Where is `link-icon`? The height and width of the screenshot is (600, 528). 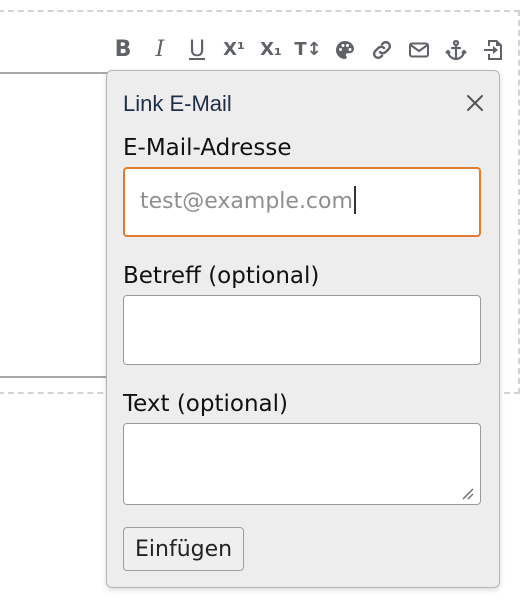 link-icon is located at coordinates (382, 50).